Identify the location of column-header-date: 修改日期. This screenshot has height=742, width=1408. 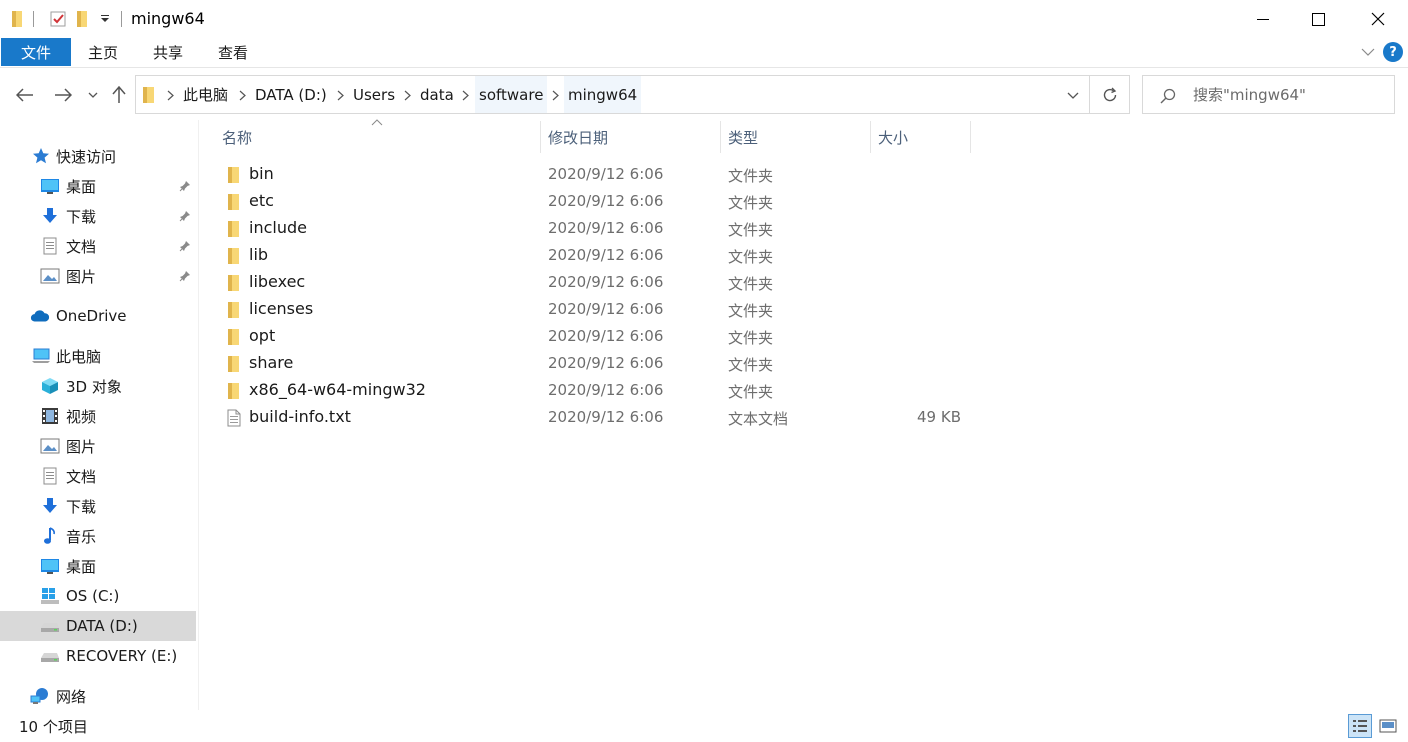
(578, 137).